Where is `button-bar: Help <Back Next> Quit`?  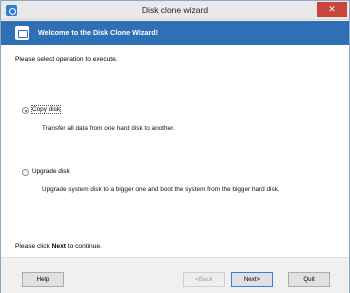
button-bar: Help <Back Next> Quit is located at coordinates (175, 275).